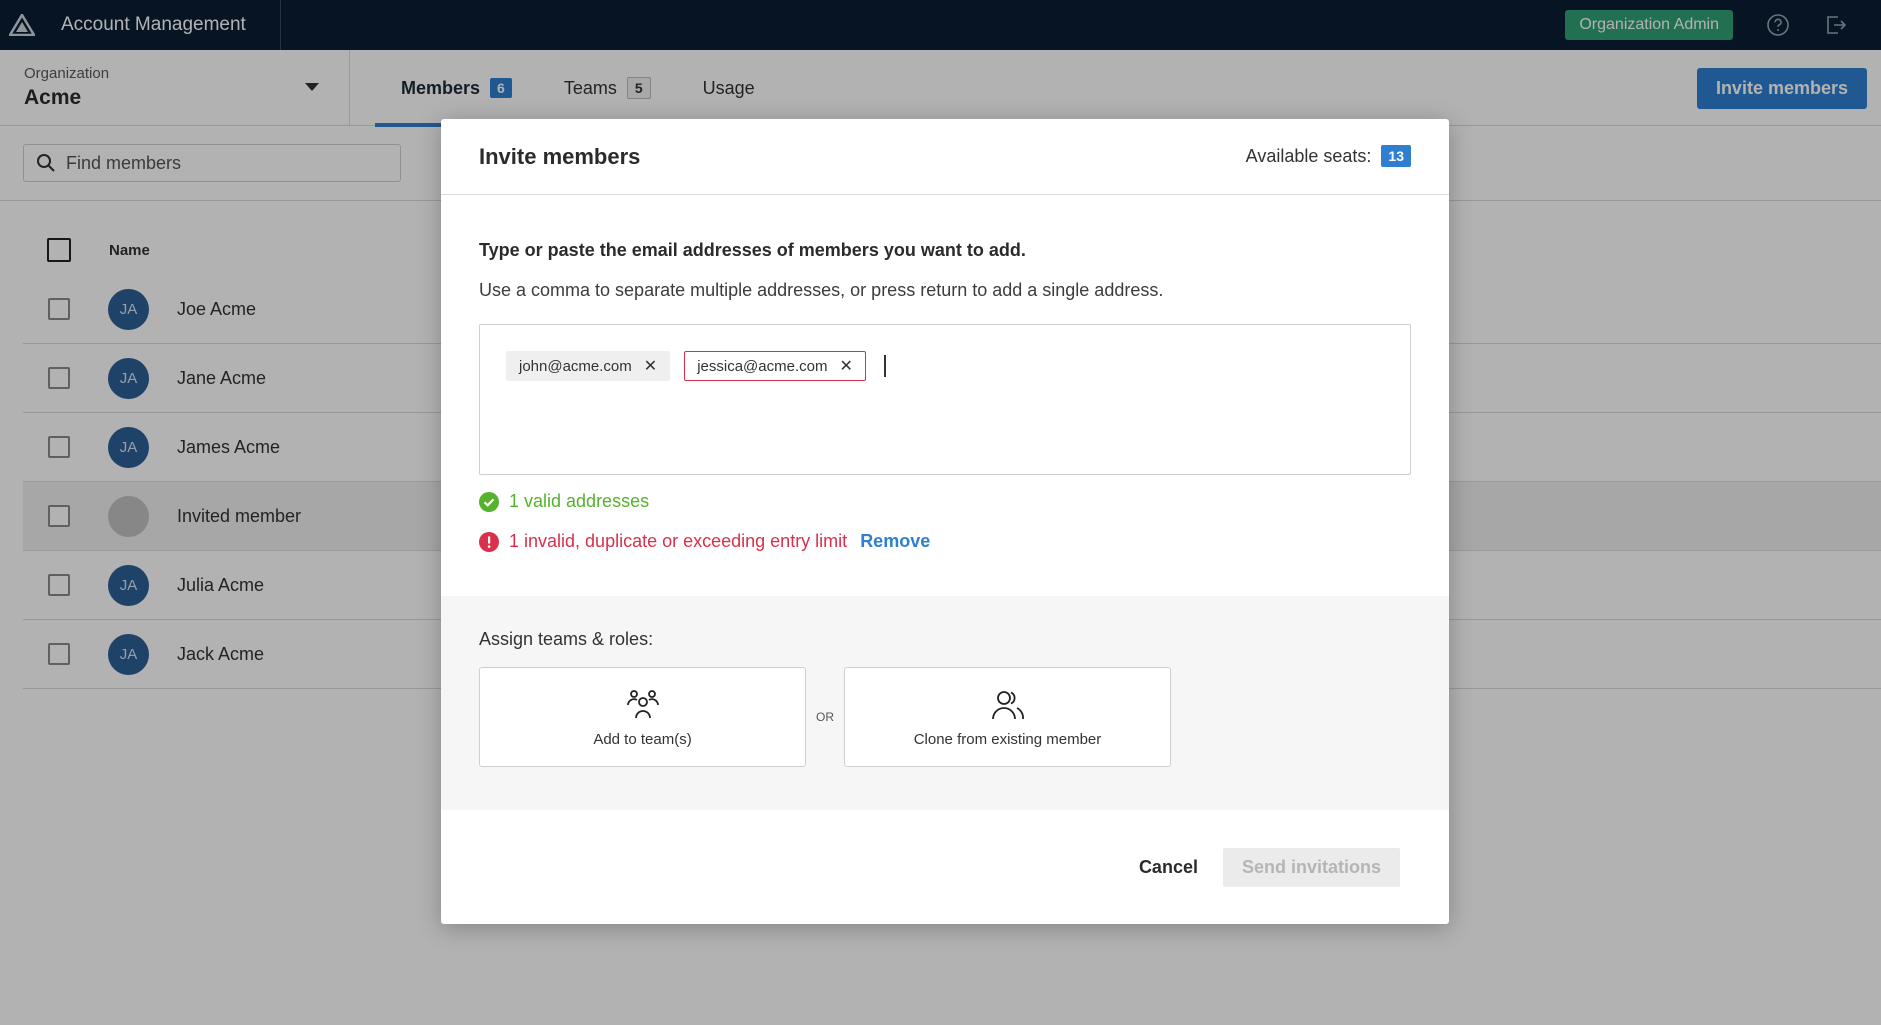 Image resolution: width=1881 pixels, height=1025 pixels. What do you see at coordinates (895, 541) in the screenshot?
I see `remove-invalid-link: Remove` at bounding box center [895, 541].